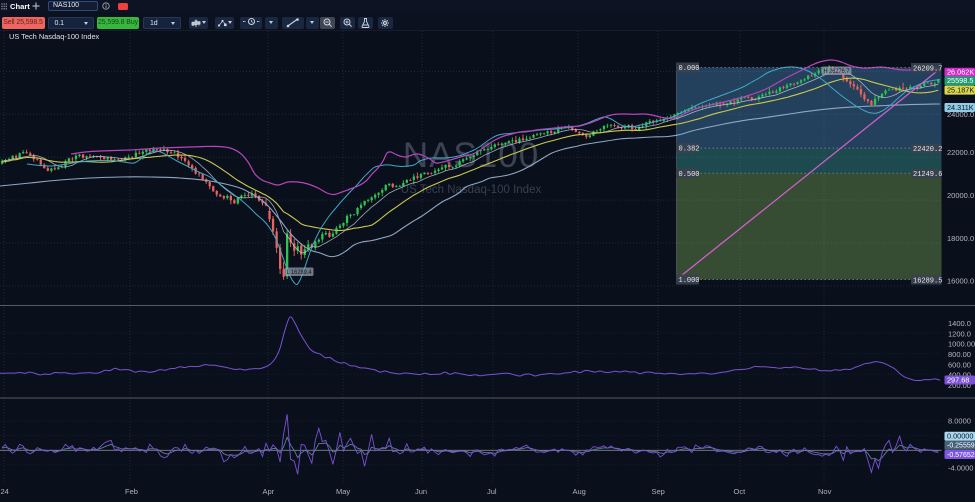 The height and width of the screenshot is (502, 975). I want to click on svg-text: H 26276.7, so click(837, 71).